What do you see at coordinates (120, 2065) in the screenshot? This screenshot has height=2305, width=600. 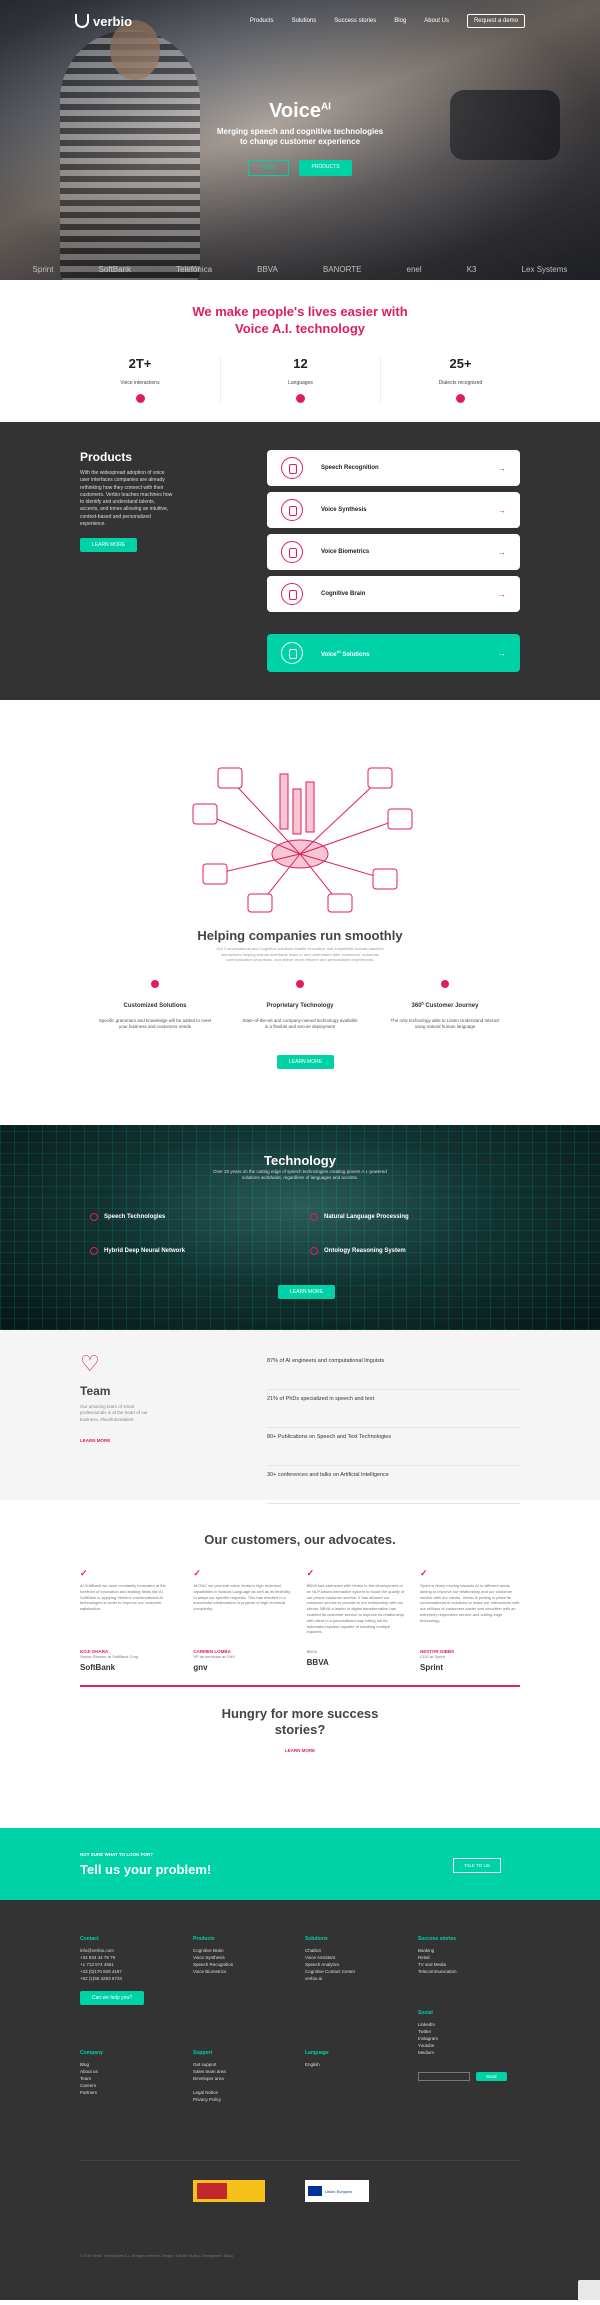 I see `footer-link: Blog` at bounding box center [120, 2065].